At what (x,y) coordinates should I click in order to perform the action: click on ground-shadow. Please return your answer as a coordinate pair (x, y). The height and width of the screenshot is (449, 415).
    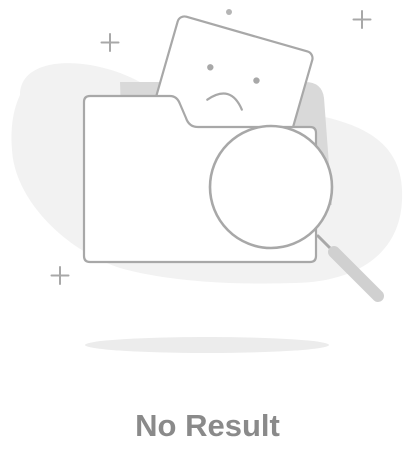
    Looking at the image, I should click on (207, 345).